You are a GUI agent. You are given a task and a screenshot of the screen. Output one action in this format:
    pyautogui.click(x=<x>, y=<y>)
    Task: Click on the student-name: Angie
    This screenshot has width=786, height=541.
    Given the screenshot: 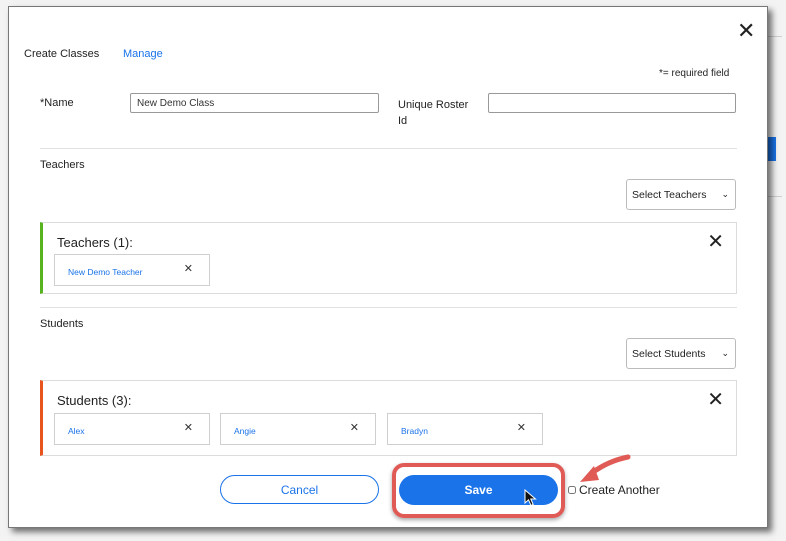 What is the action you would take?
    pyautogui.click(x=245, y=431)
    